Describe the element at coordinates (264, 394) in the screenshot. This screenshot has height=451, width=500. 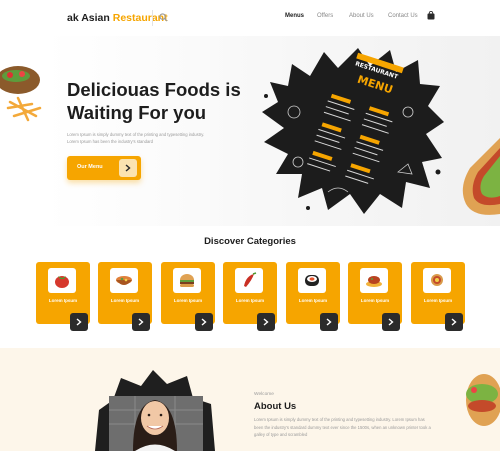
I see `about-kicker: Welcome` at that location.